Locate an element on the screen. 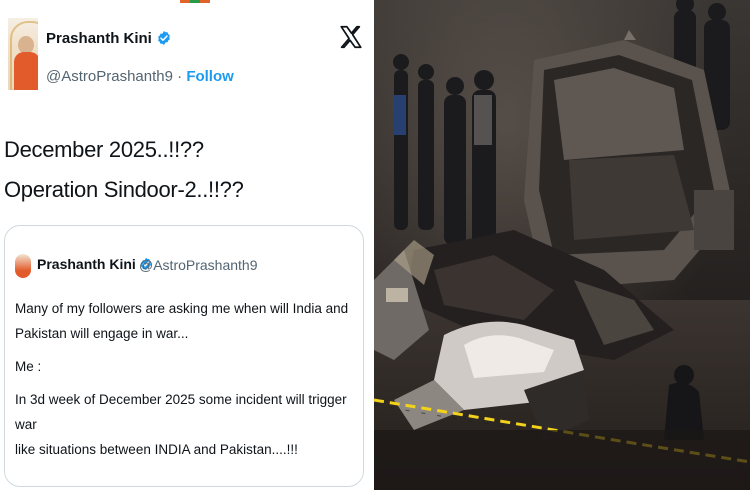  quoted-text-line: Me : is located at coordinates (28, 366).